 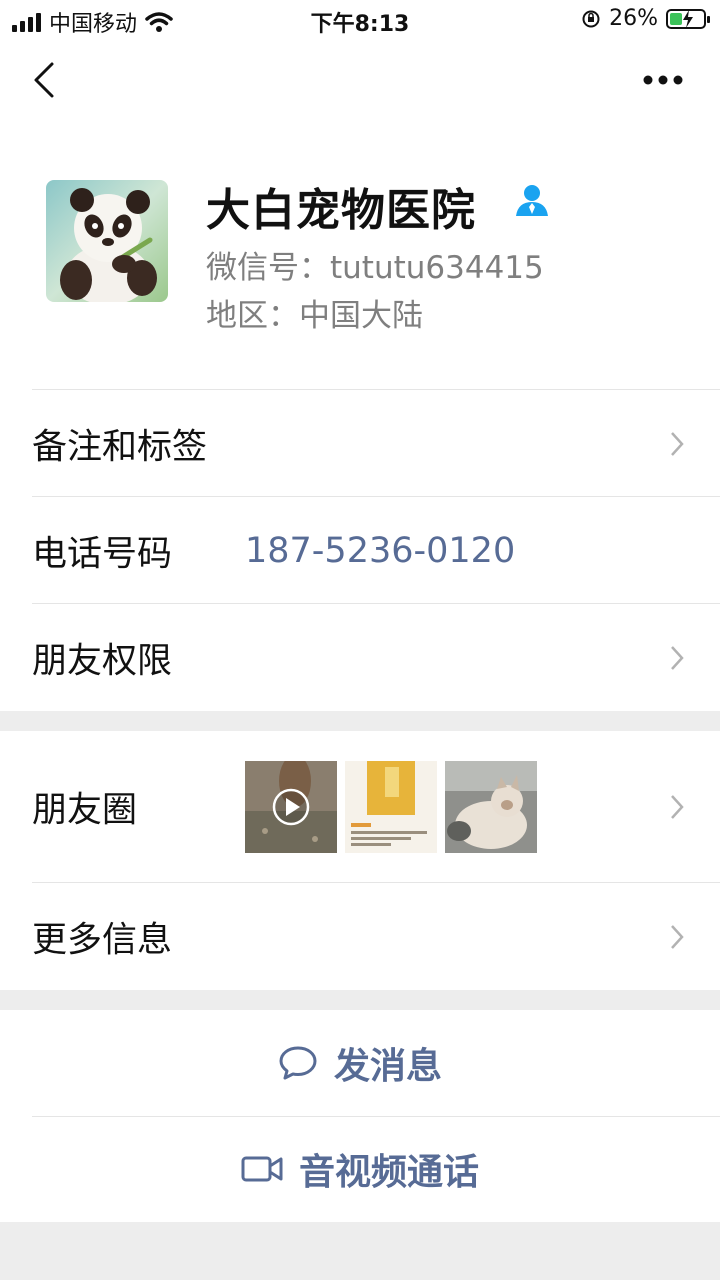 I want to click on rotation-lock-icon, so click(x=591, y=18).